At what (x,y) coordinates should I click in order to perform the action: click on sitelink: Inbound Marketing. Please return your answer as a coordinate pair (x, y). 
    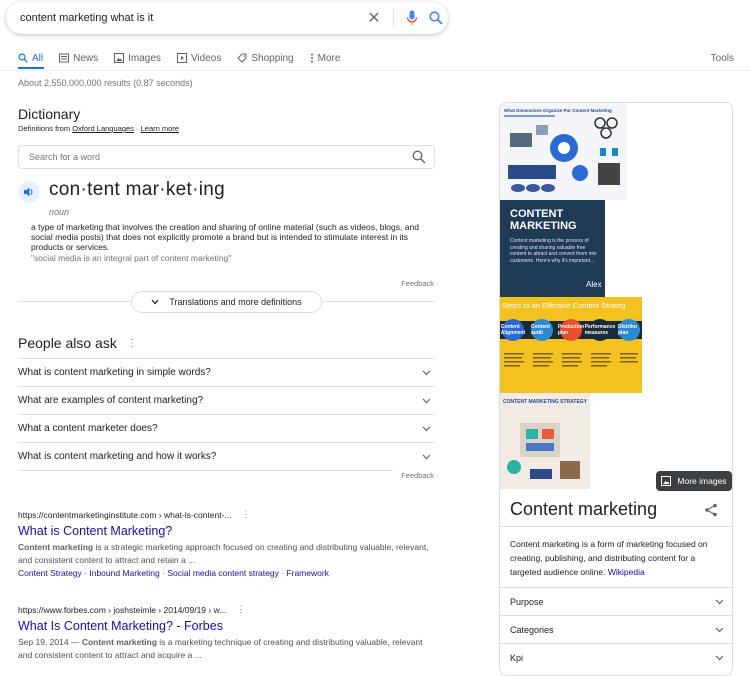
    Looking at the image, I should click on (124, 573).